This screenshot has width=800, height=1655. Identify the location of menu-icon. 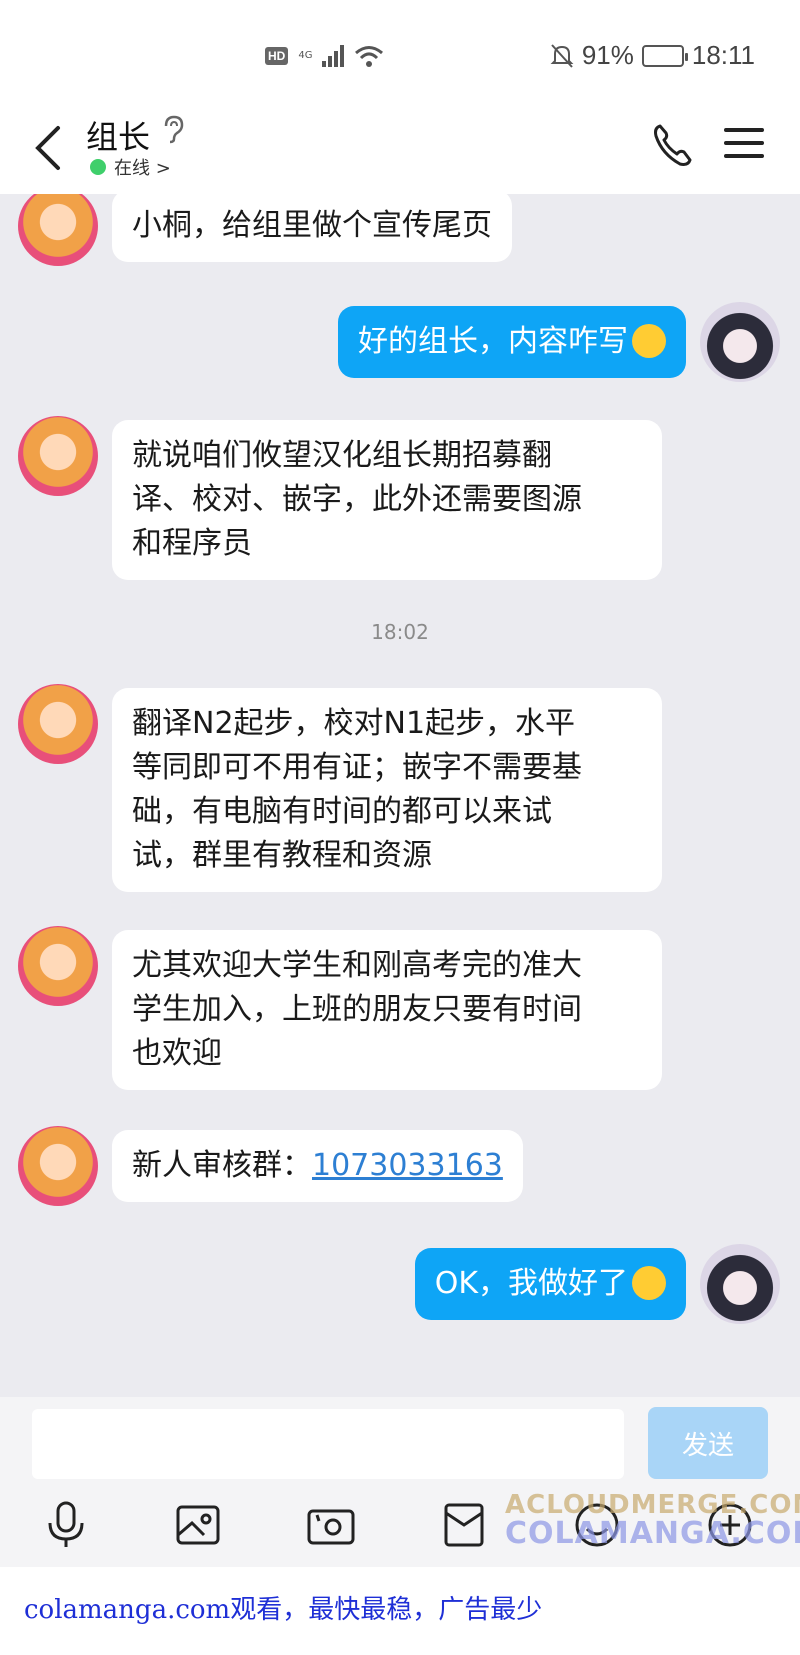
(744, 146).